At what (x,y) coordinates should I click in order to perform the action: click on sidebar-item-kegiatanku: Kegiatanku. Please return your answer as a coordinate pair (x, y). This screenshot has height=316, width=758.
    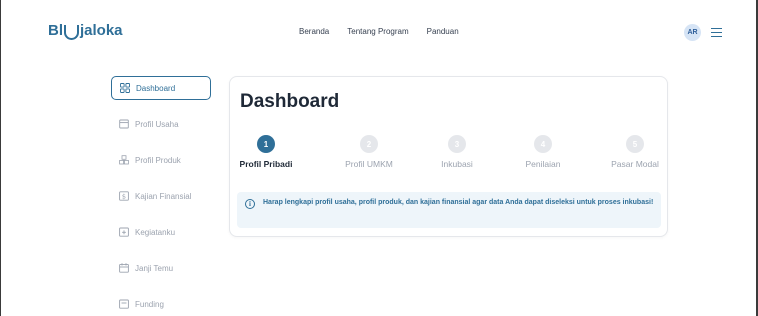
    Looking at the image, I should click on (161, 232).